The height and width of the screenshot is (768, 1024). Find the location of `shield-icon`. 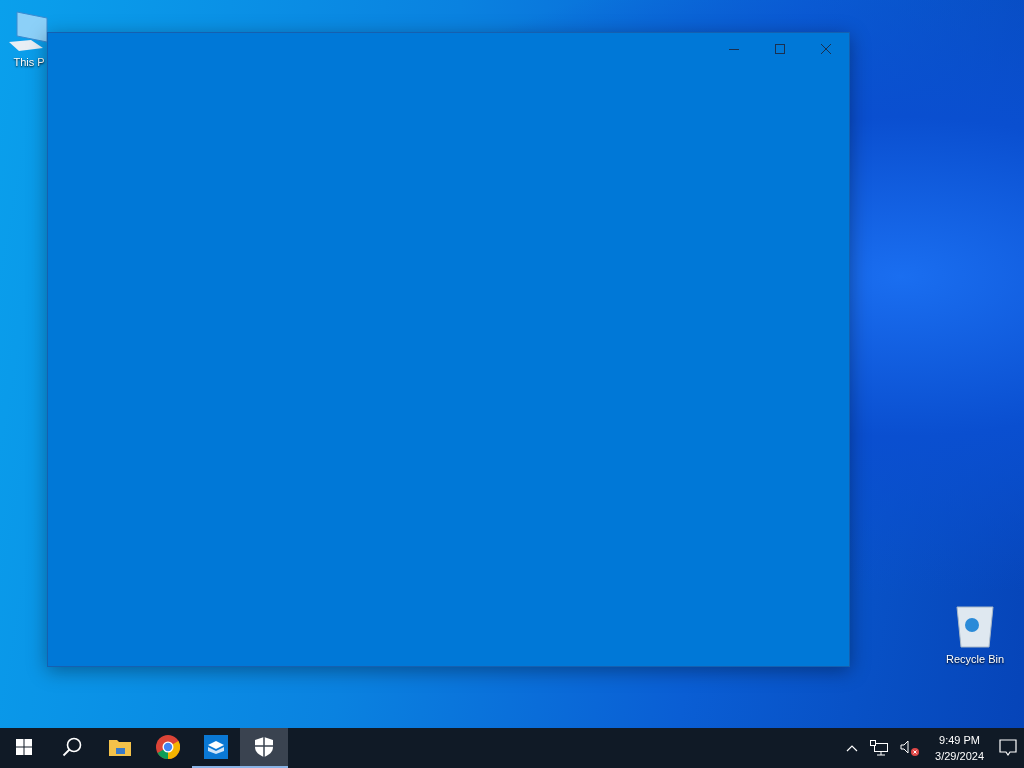

shield-icon is located at coordinates (264, 747).